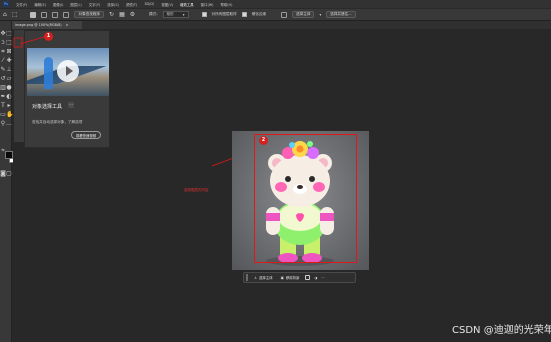  I want to click on watermark-text: CSDN @迪迦的光荣年华, so click(501, 330).